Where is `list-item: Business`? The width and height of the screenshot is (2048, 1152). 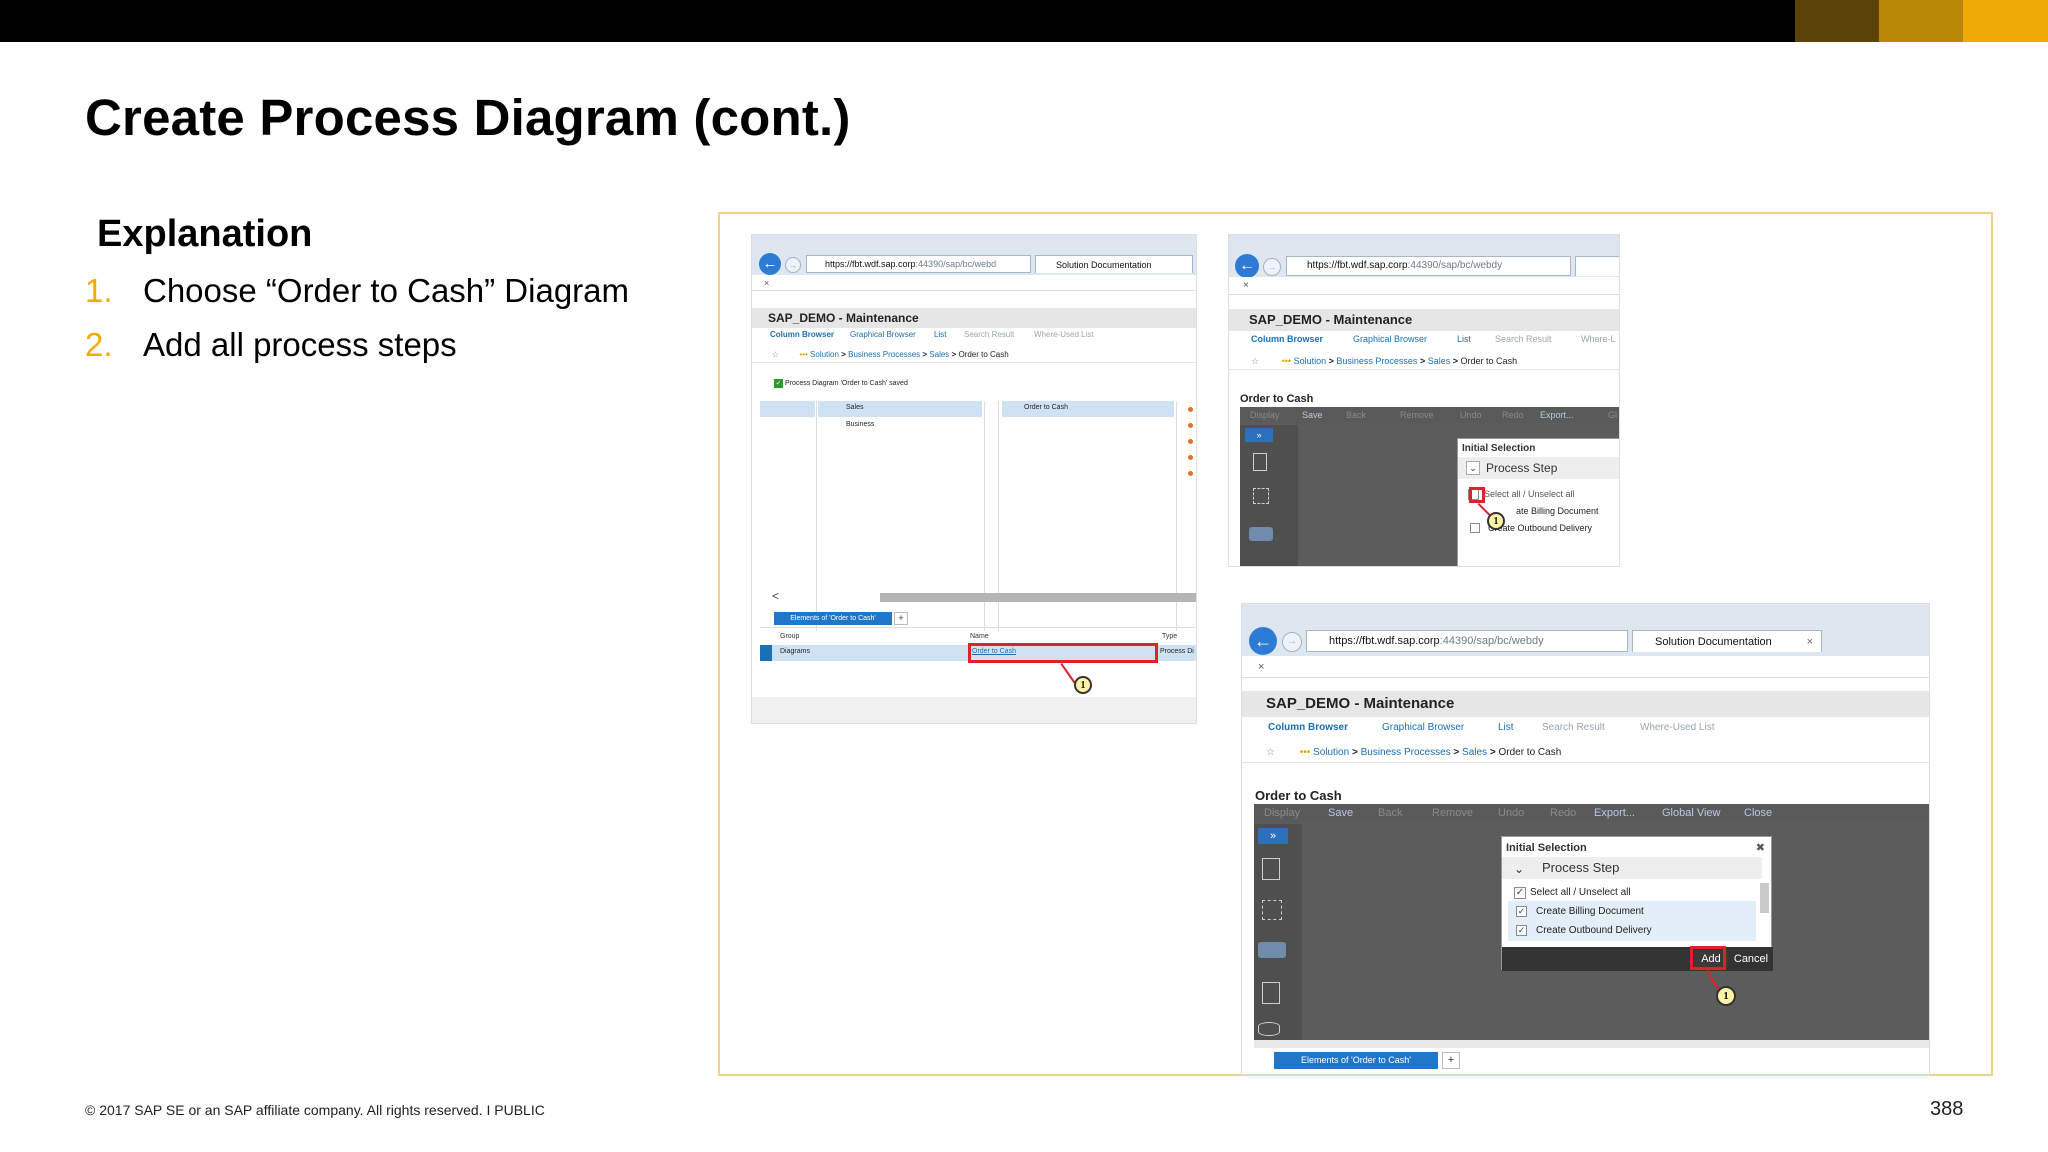 list-item: Business is located at coordinates (860, 424).